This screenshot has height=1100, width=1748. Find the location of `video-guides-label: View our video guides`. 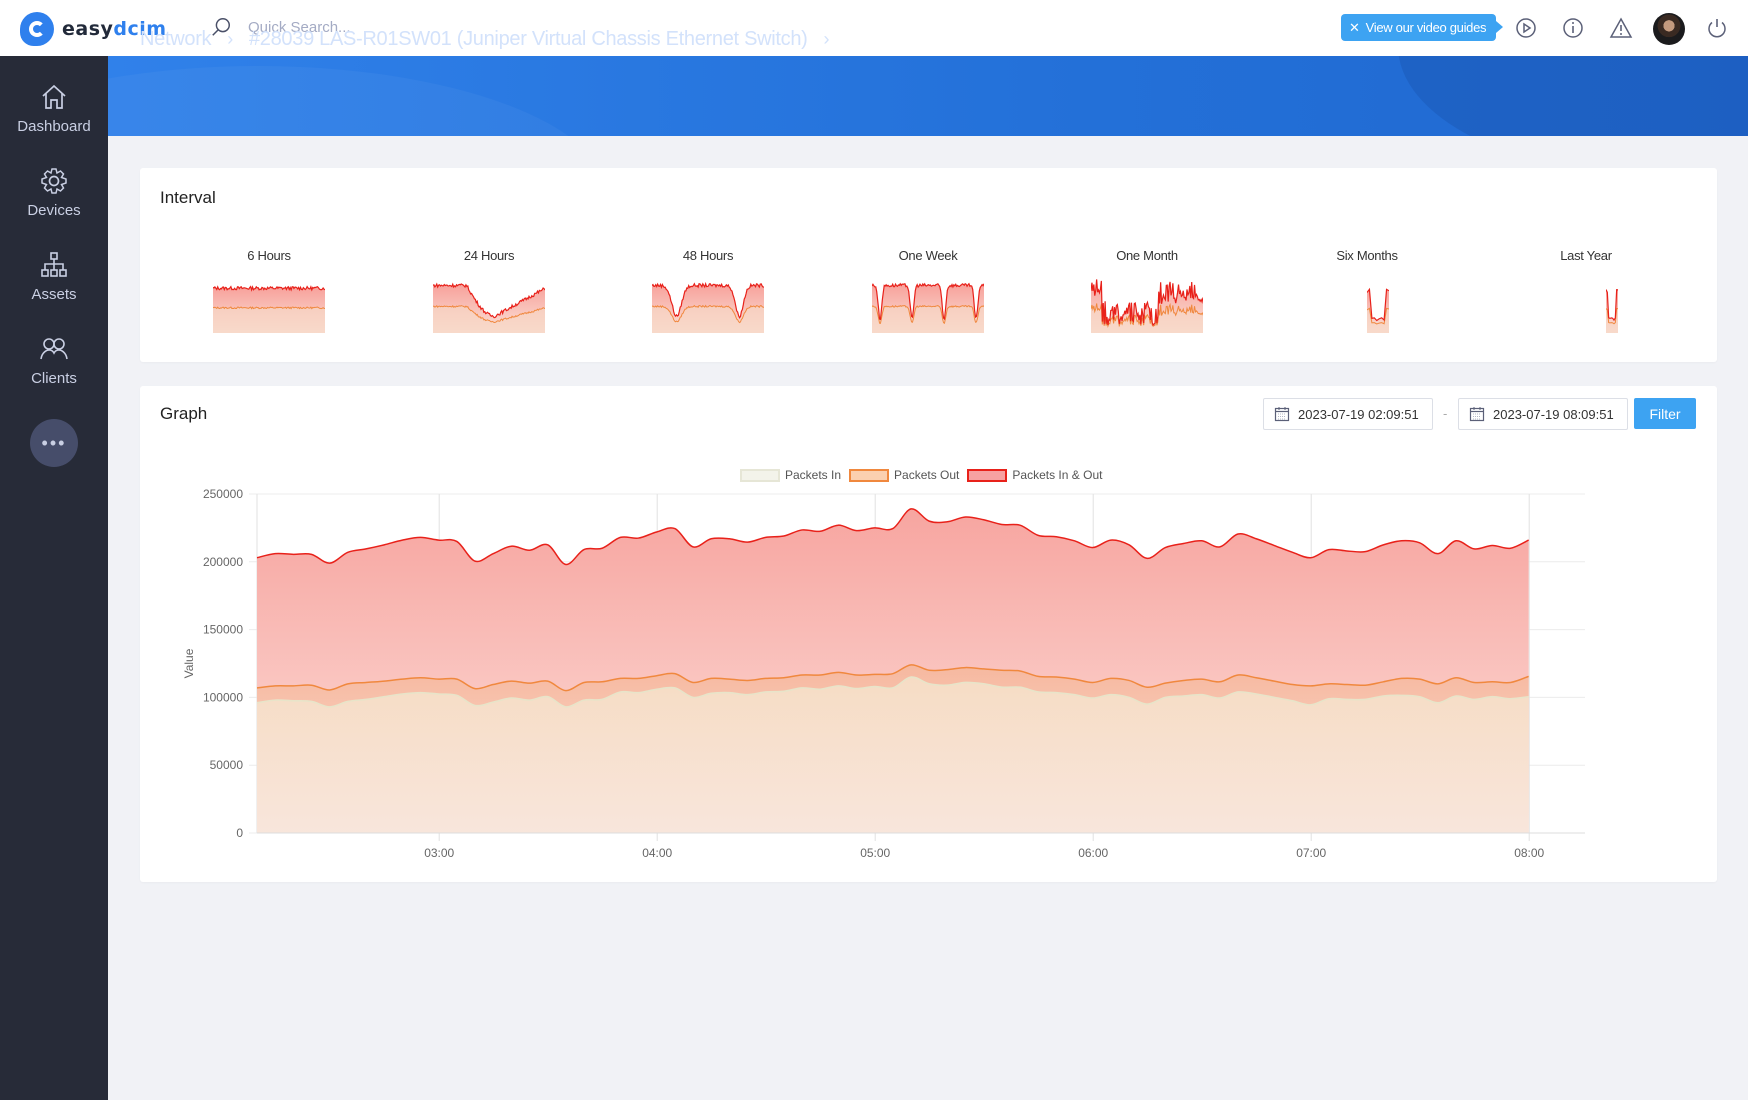

video-guides-label: View our video guides is located at coordinates (1426, 27).